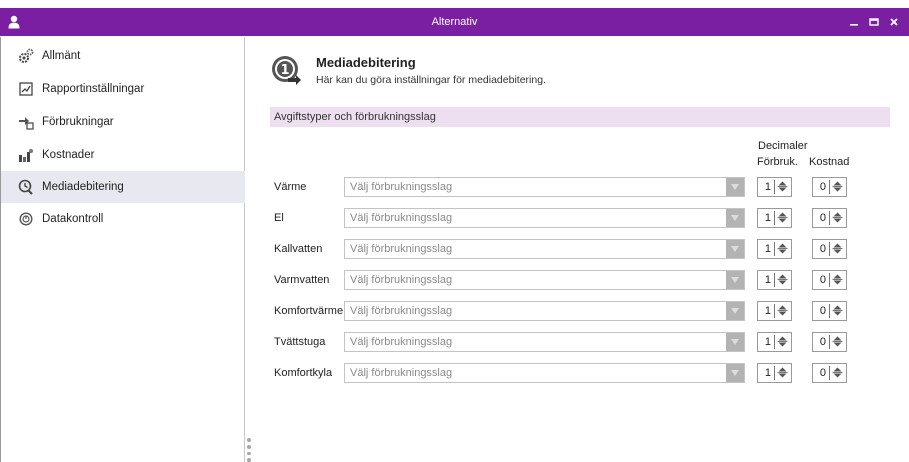 The height and width of the screenshot is (462, 909). I want to click on col-header-forbruk: Förbruk., so click(777, 162).